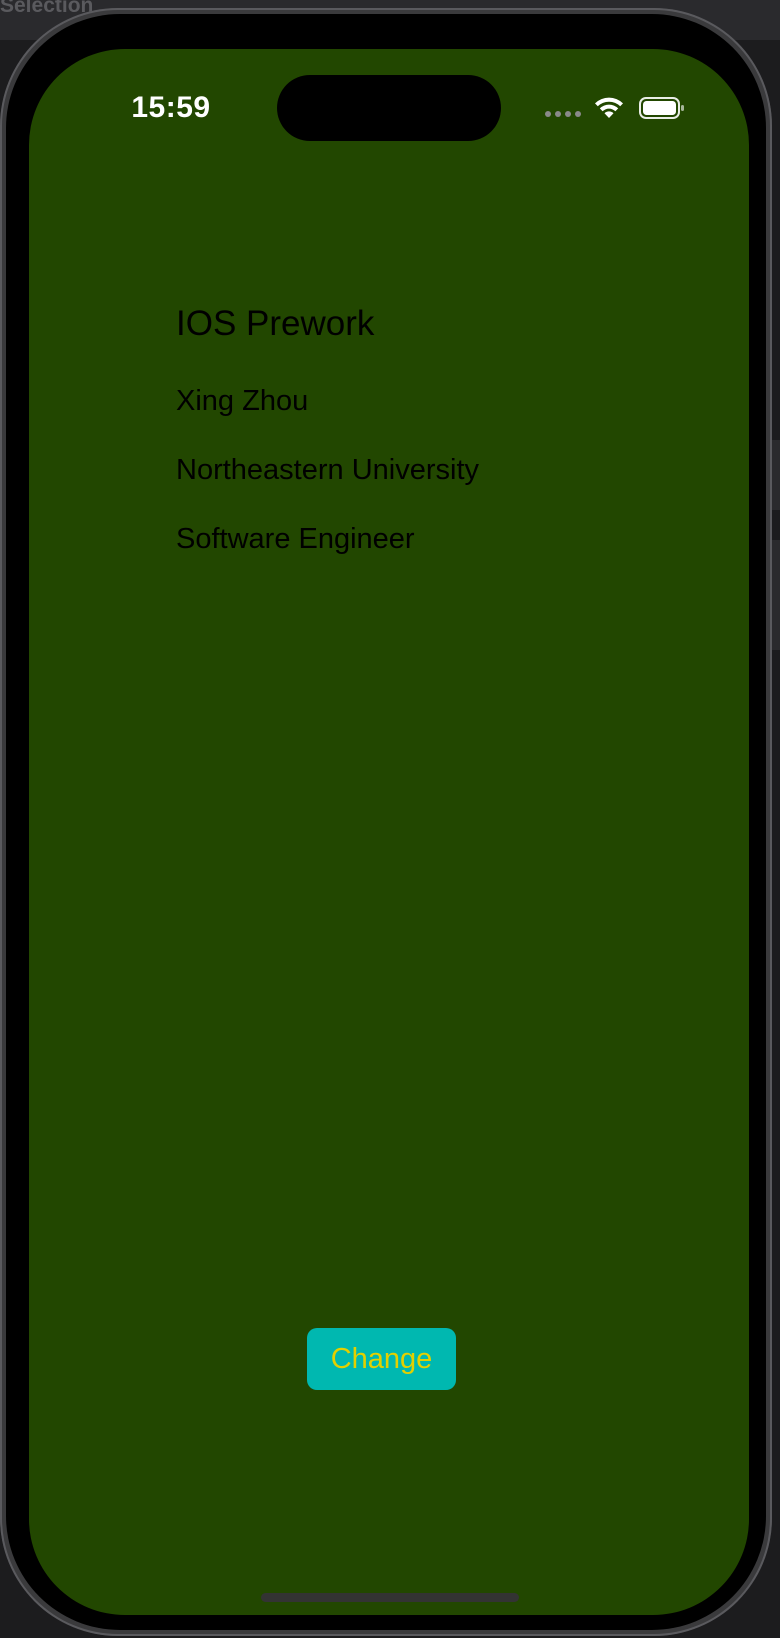 The height and width of the screenshot is (1638, 780). What do you see at coordinates (609, 107) in the screenshot?
I see `wifi-icon` at bounding box center [609, 107].